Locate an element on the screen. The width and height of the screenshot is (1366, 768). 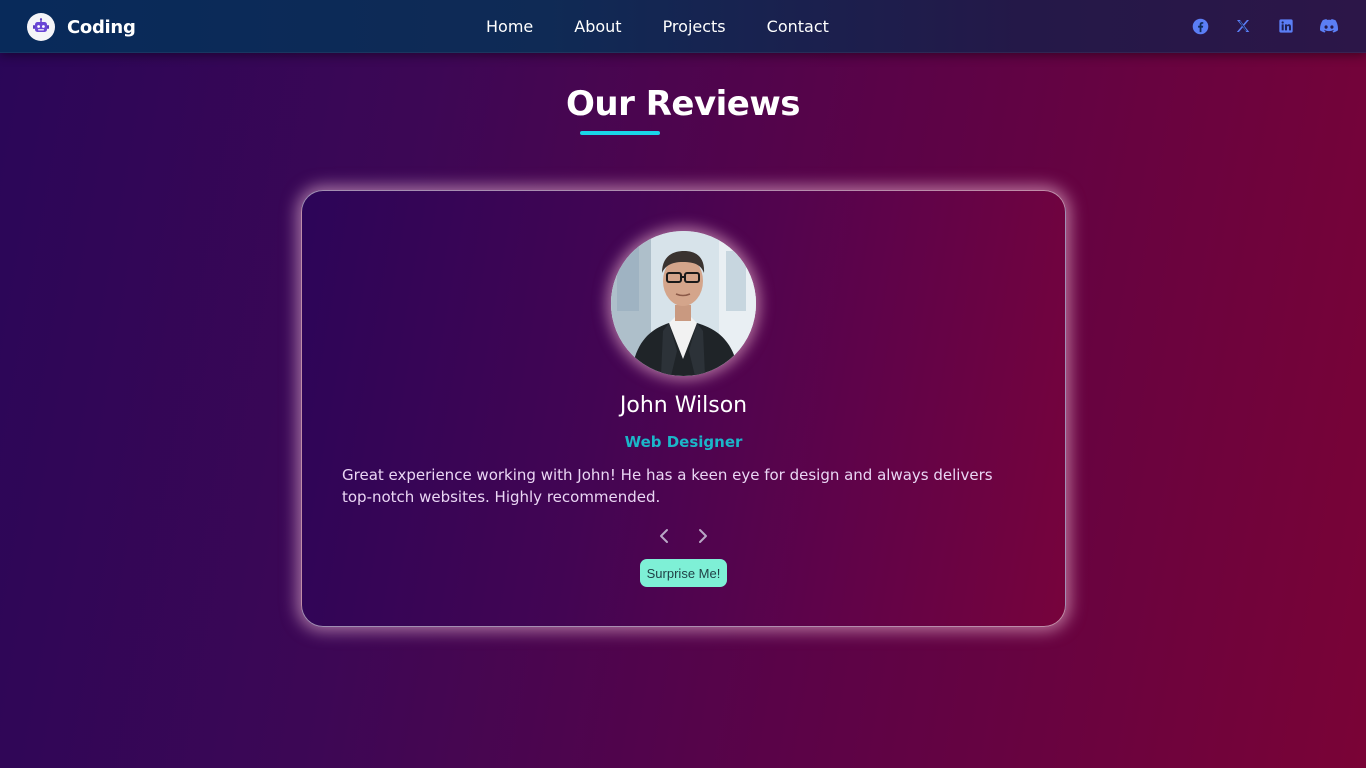
reviewer-name: John Wilson is located at coordinates (683, 405).